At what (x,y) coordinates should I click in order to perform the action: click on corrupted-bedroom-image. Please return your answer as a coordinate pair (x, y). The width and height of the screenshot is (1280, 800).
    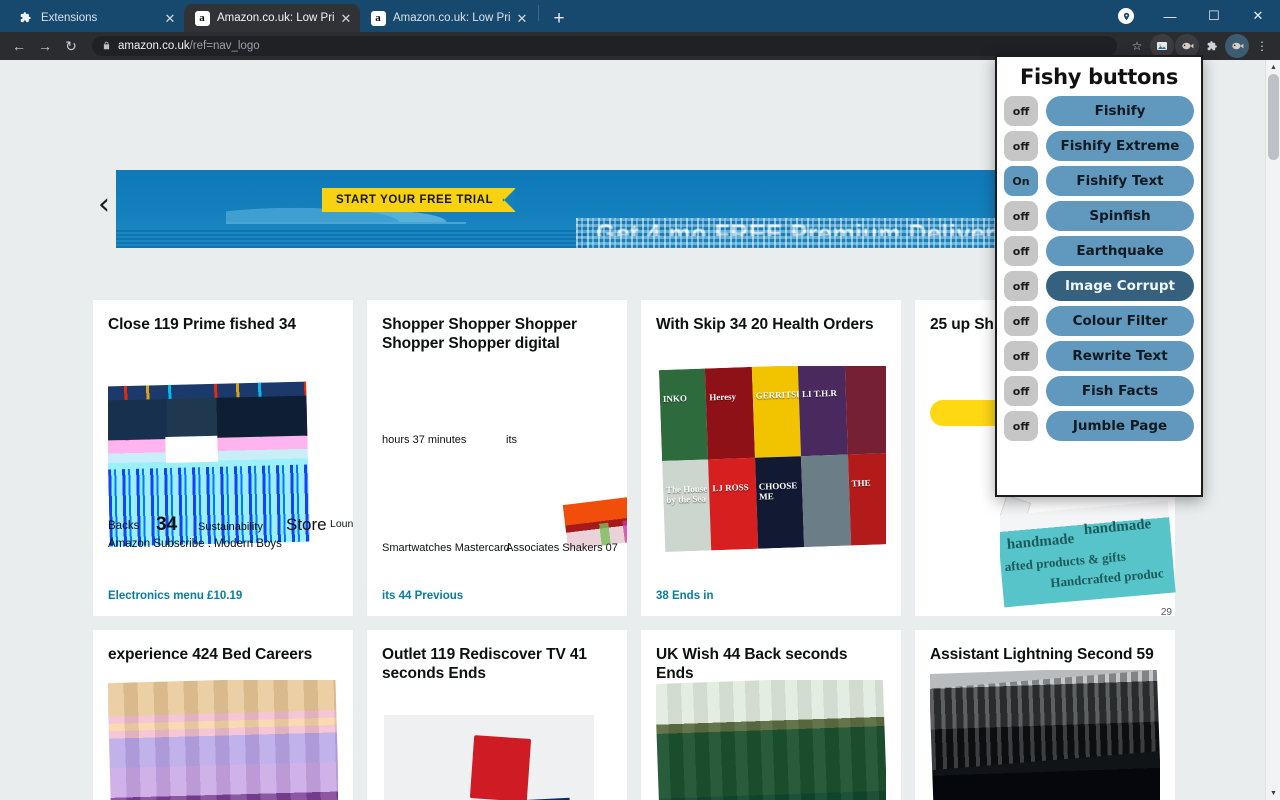
    Looking at the image, I should click on (223, 740).